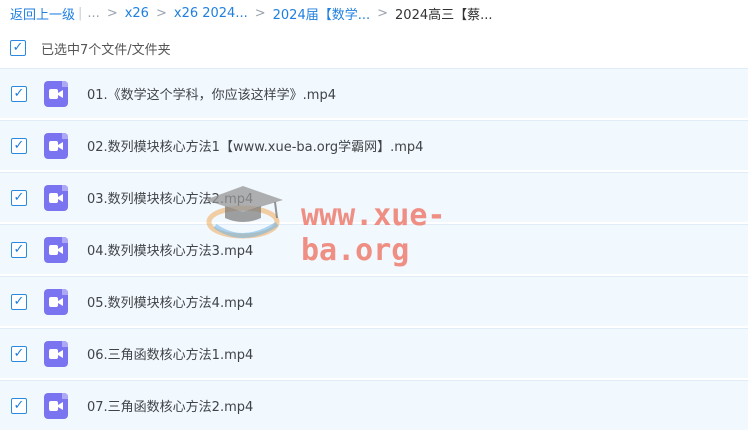  What do you see at coordinates (170, 249) in the screenshot?
I see `file-name: 04.数列模块核心方法3.mp4` at bounding box center [170, 249].